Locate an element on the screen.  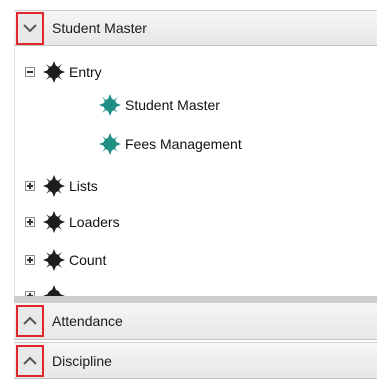
tree-label: Count is located at coordinates (88, 260).